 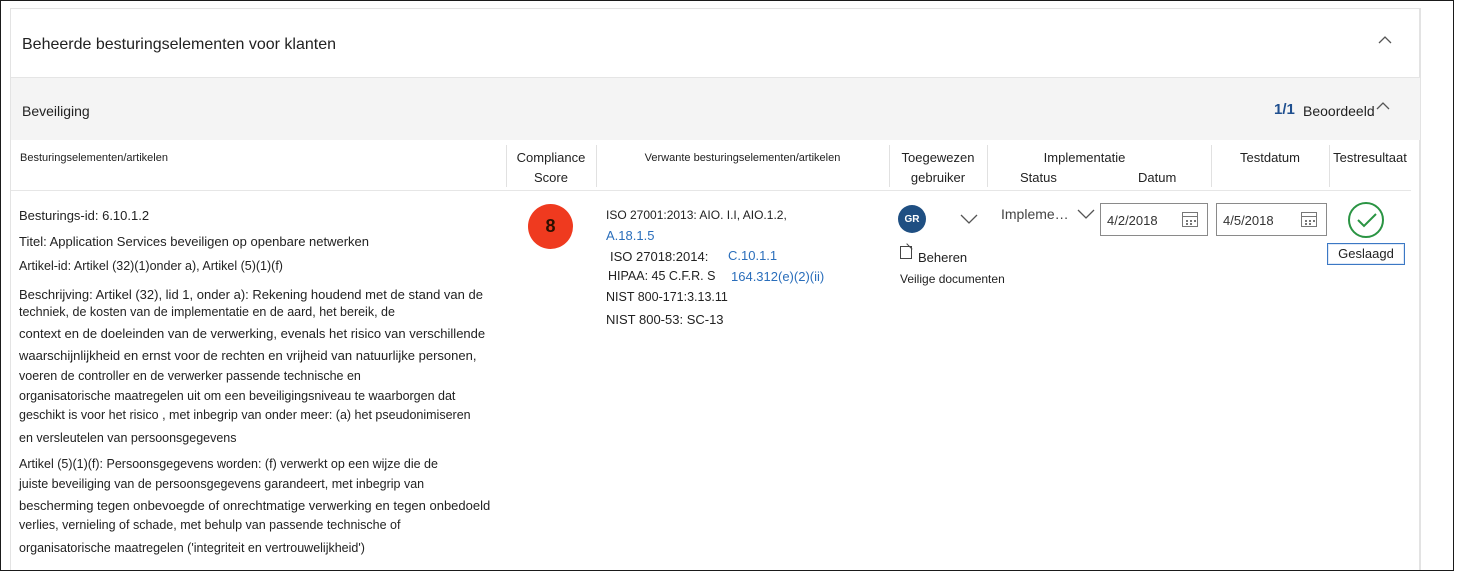 I want to click on col-header-assigned-line2: gebruiker, so click(x=938, y=177).